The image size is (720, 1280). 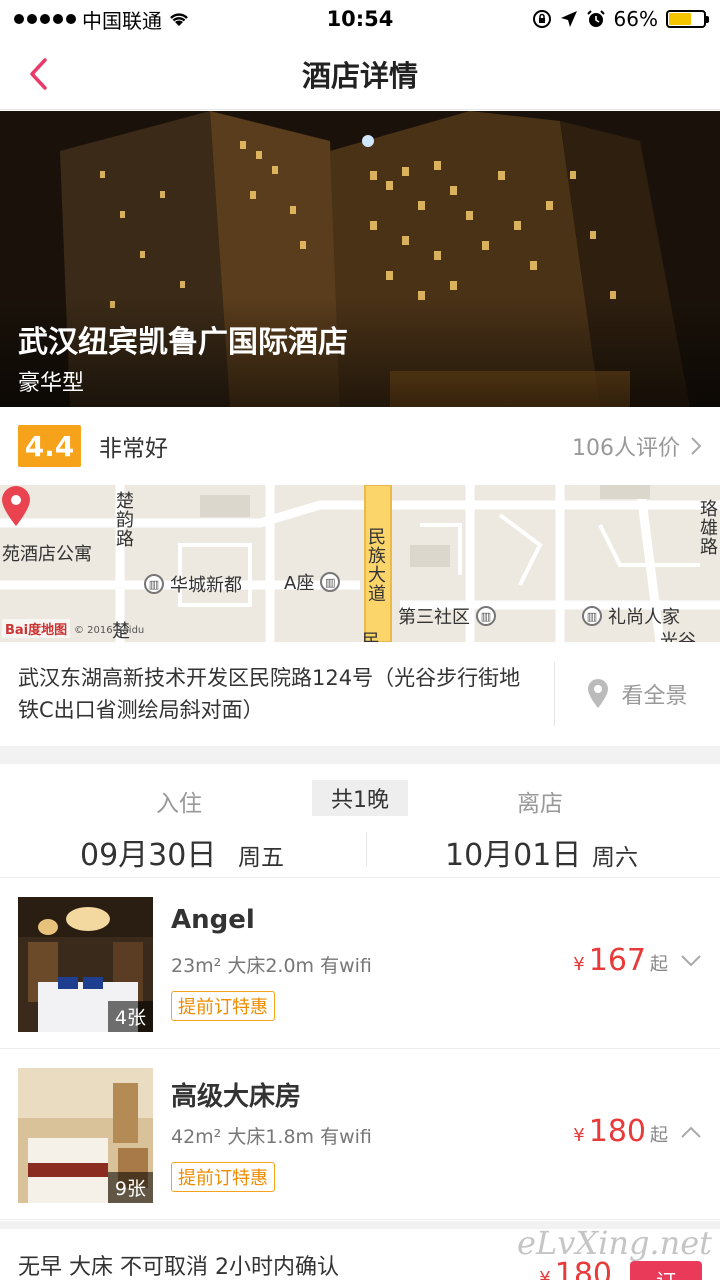 What do you see at coordinates (617, 1131) in the screenshot?
I see `price-value: 180` at bounding box center [617, 1131].